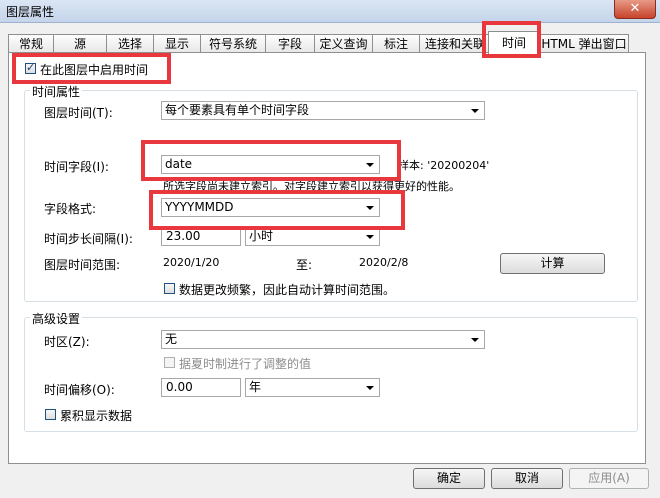  Describe the element at coordinates (96, 415) in the screenshot. I see `cumulative-label: 累积显示数据` at that location.